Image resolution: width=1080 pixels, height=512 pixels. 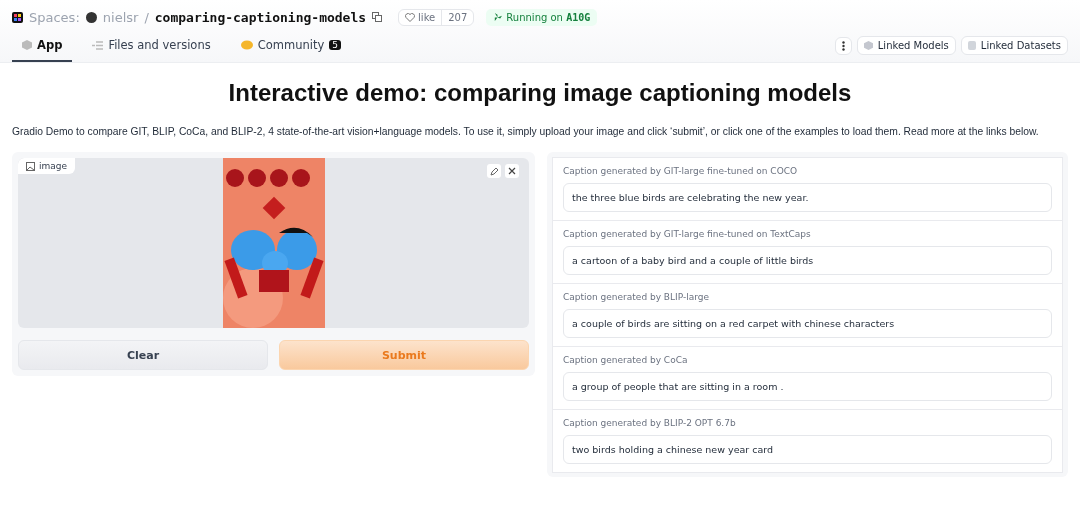 What do you see at coordinates (807, 450) in the screenshot?
I see `caption-field: two birds holding a chinese new year card` at bounding box center [807, 450].